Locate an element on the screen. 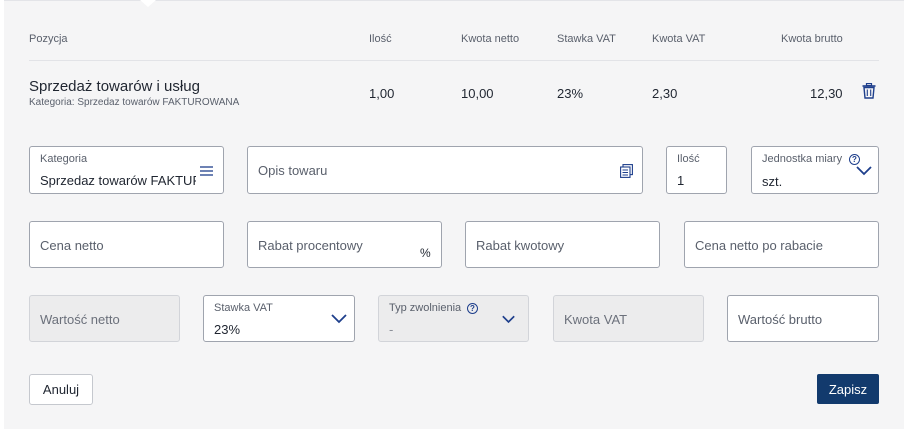 The image size is (909, 429). typ-zwolnienia-value: - is located at coordinates (391, 329).